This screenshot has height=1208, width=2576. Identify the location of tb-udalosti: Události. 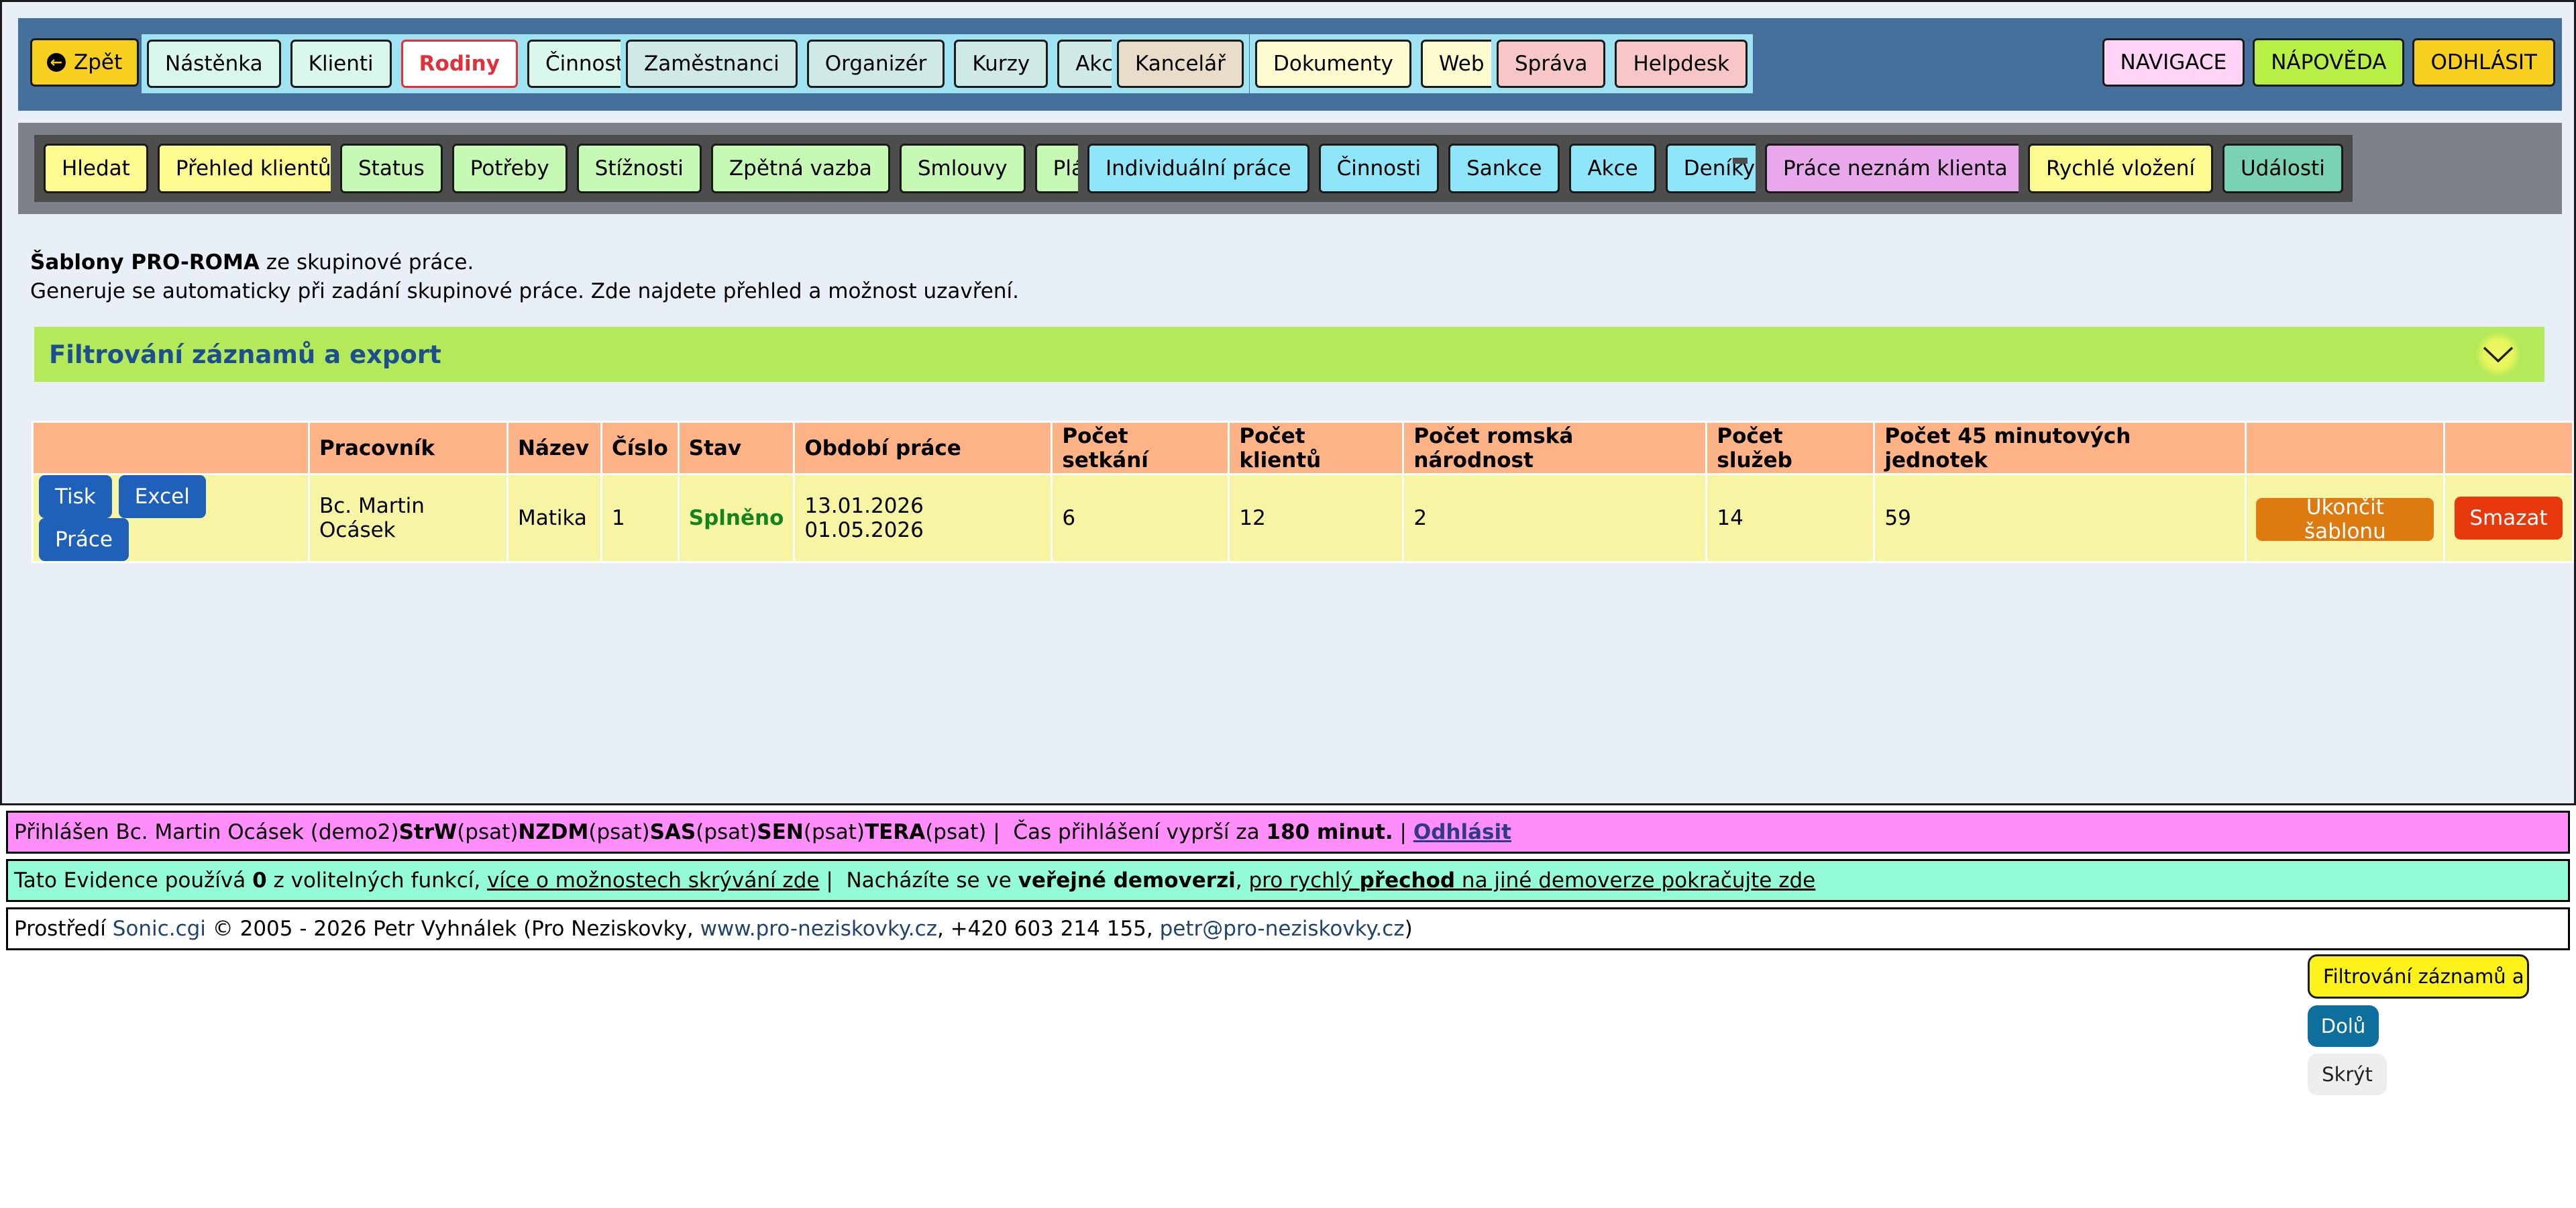
(2282, 168).